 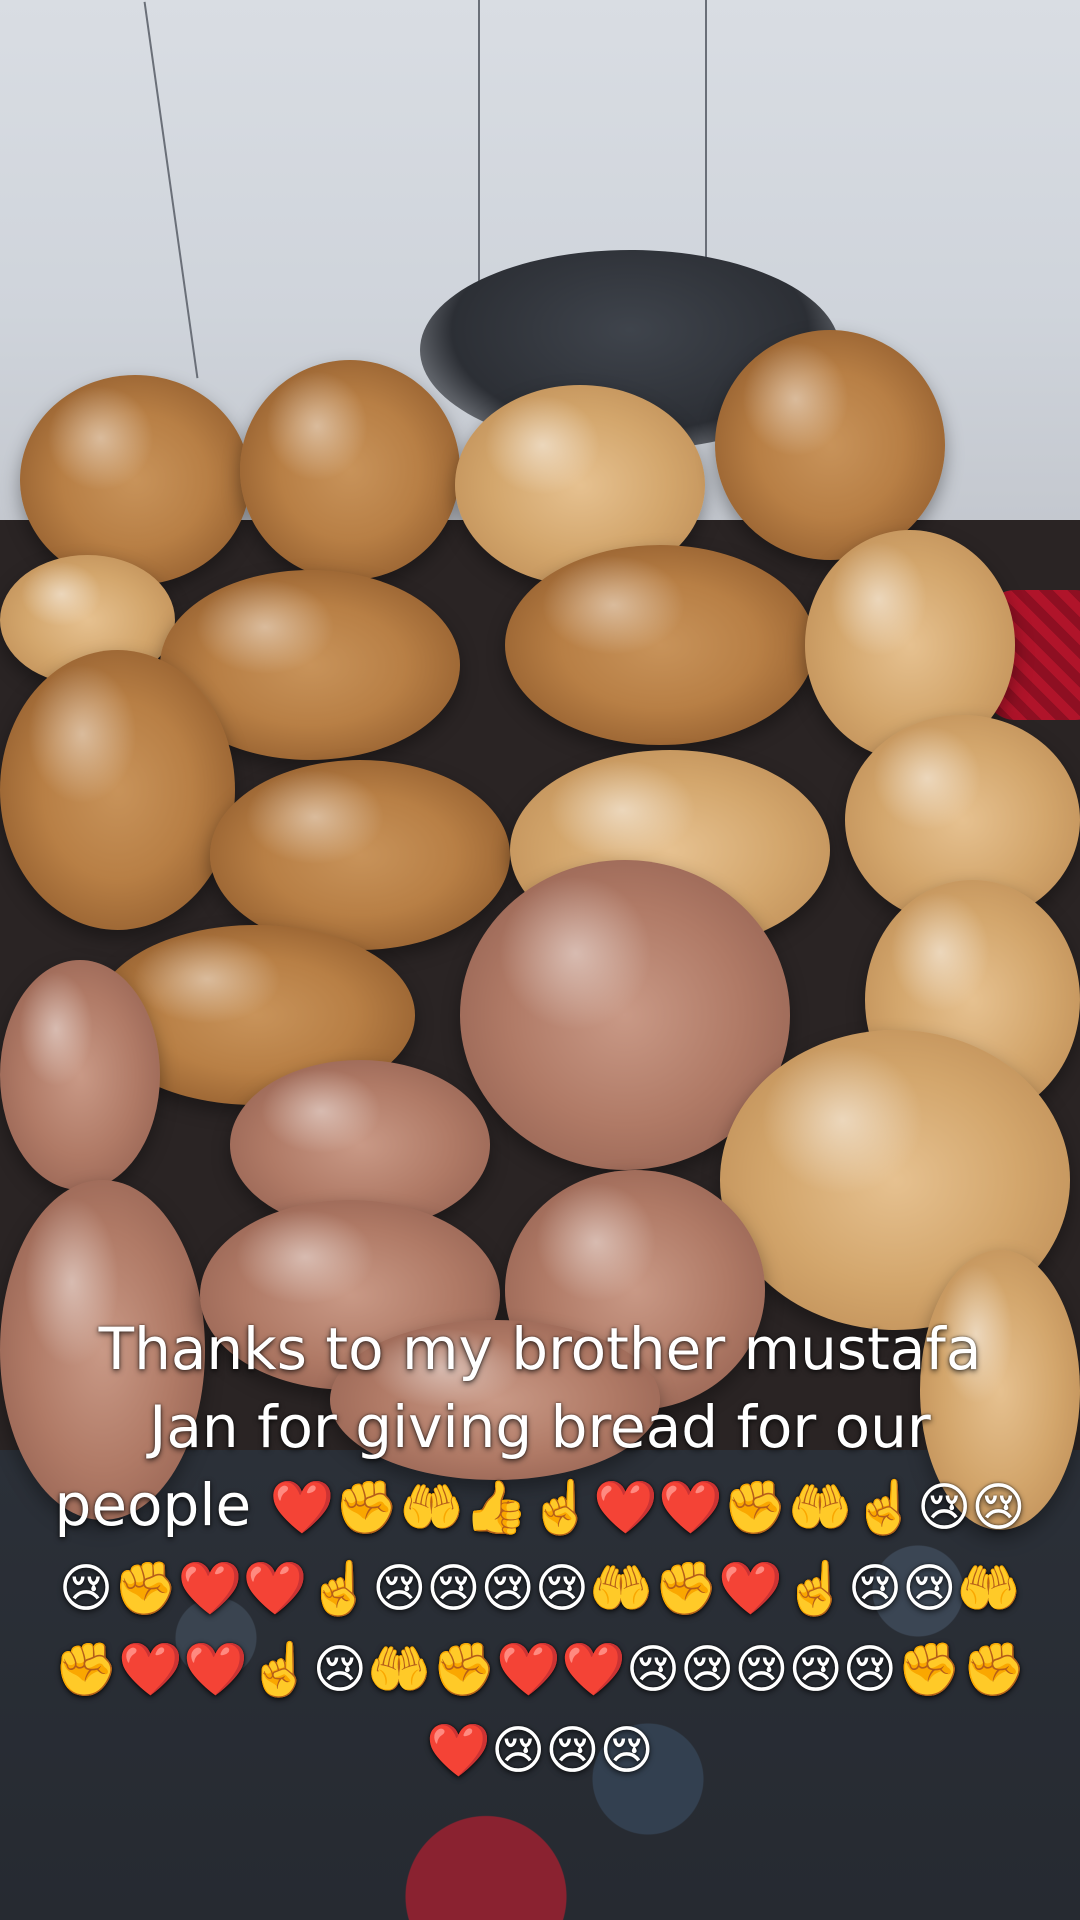 I want to click on hanging-wire, so click(x=706, y=130).